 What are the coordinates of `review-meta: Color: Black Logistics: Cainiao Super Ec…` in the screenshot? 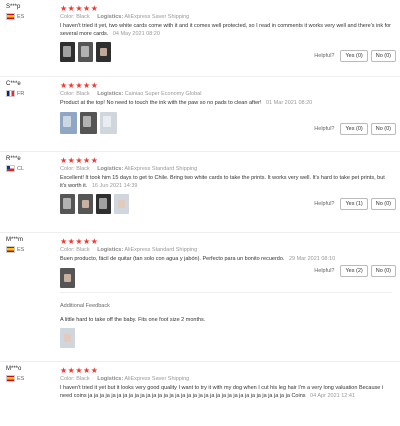 It's located at (226, 94).